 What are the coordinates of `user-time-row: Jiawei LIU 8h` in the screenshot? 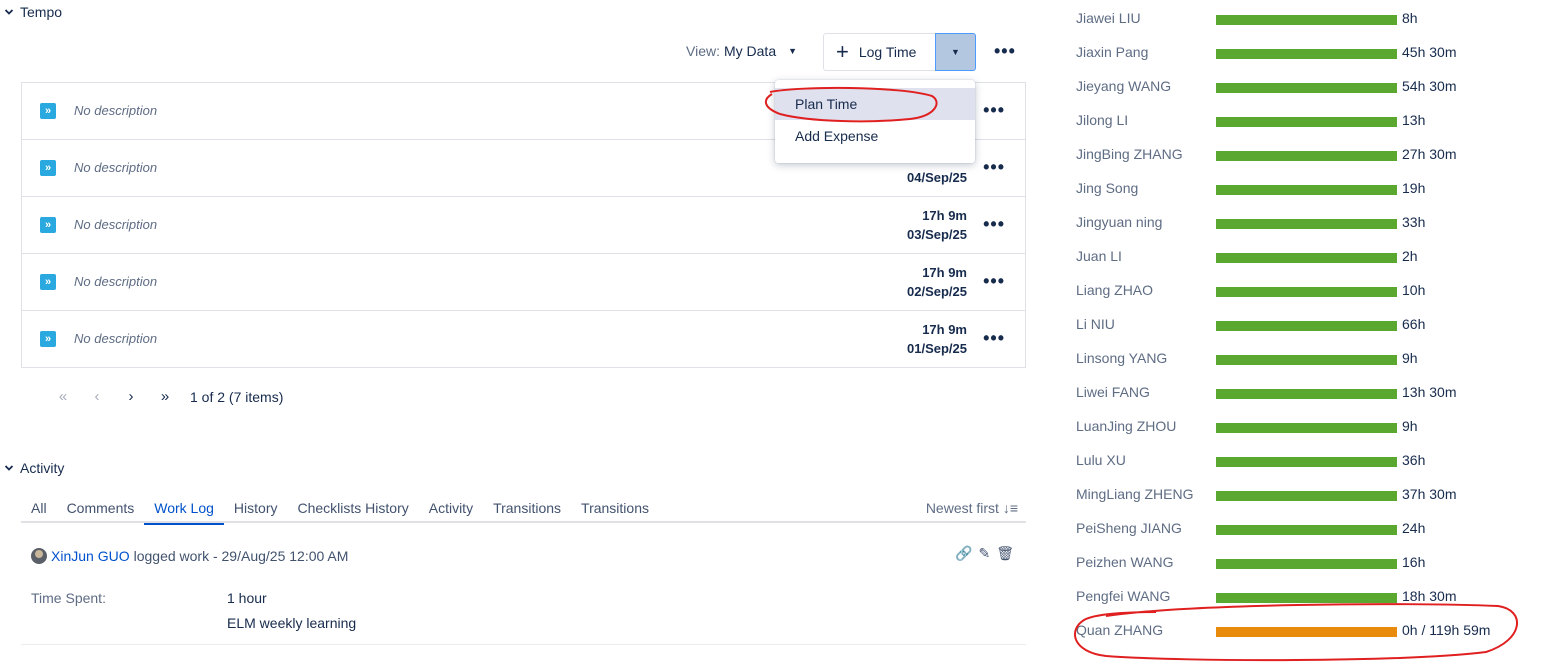 It's located at (1306, 15).